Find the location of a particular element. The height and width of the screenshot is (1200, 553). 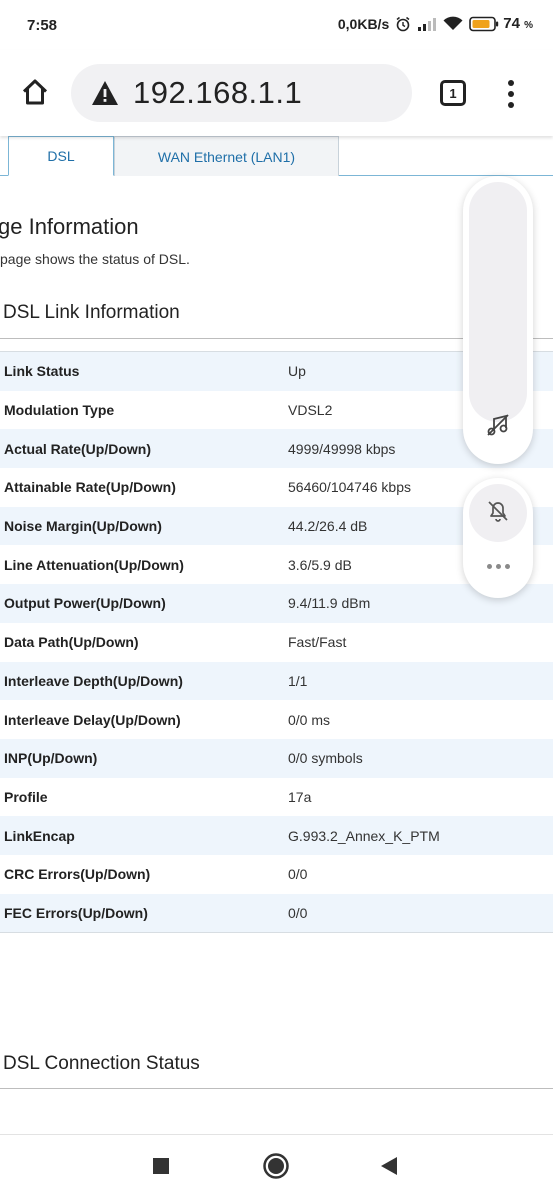

row-value: 56460/104746 kbps is located at coordinates (349, 487).